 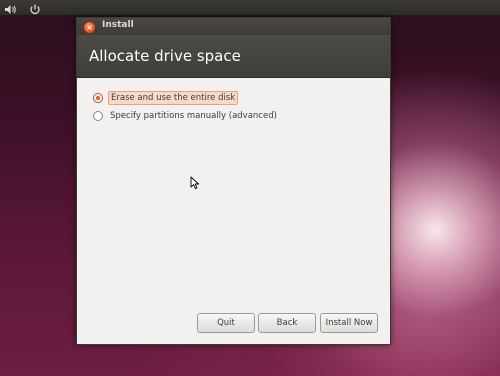 I want to click on radio-manual-partitions, so click(x=98, y=116).